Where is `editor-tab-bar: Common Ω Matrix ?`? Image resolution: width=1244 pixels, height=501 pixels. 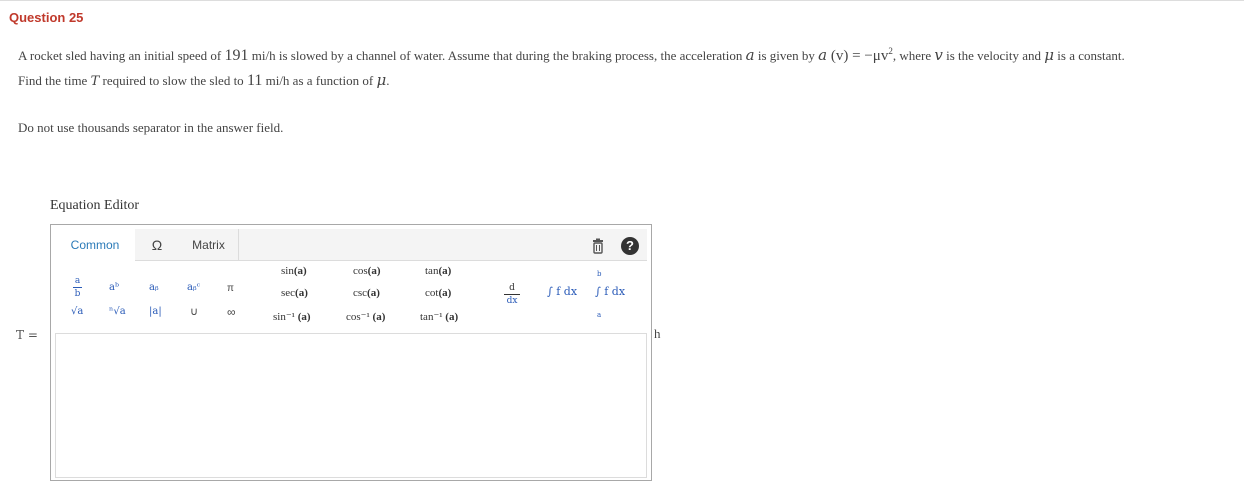
editor-tab-bar: Common Ω Matrix ? is located at coordinates (351, 245).